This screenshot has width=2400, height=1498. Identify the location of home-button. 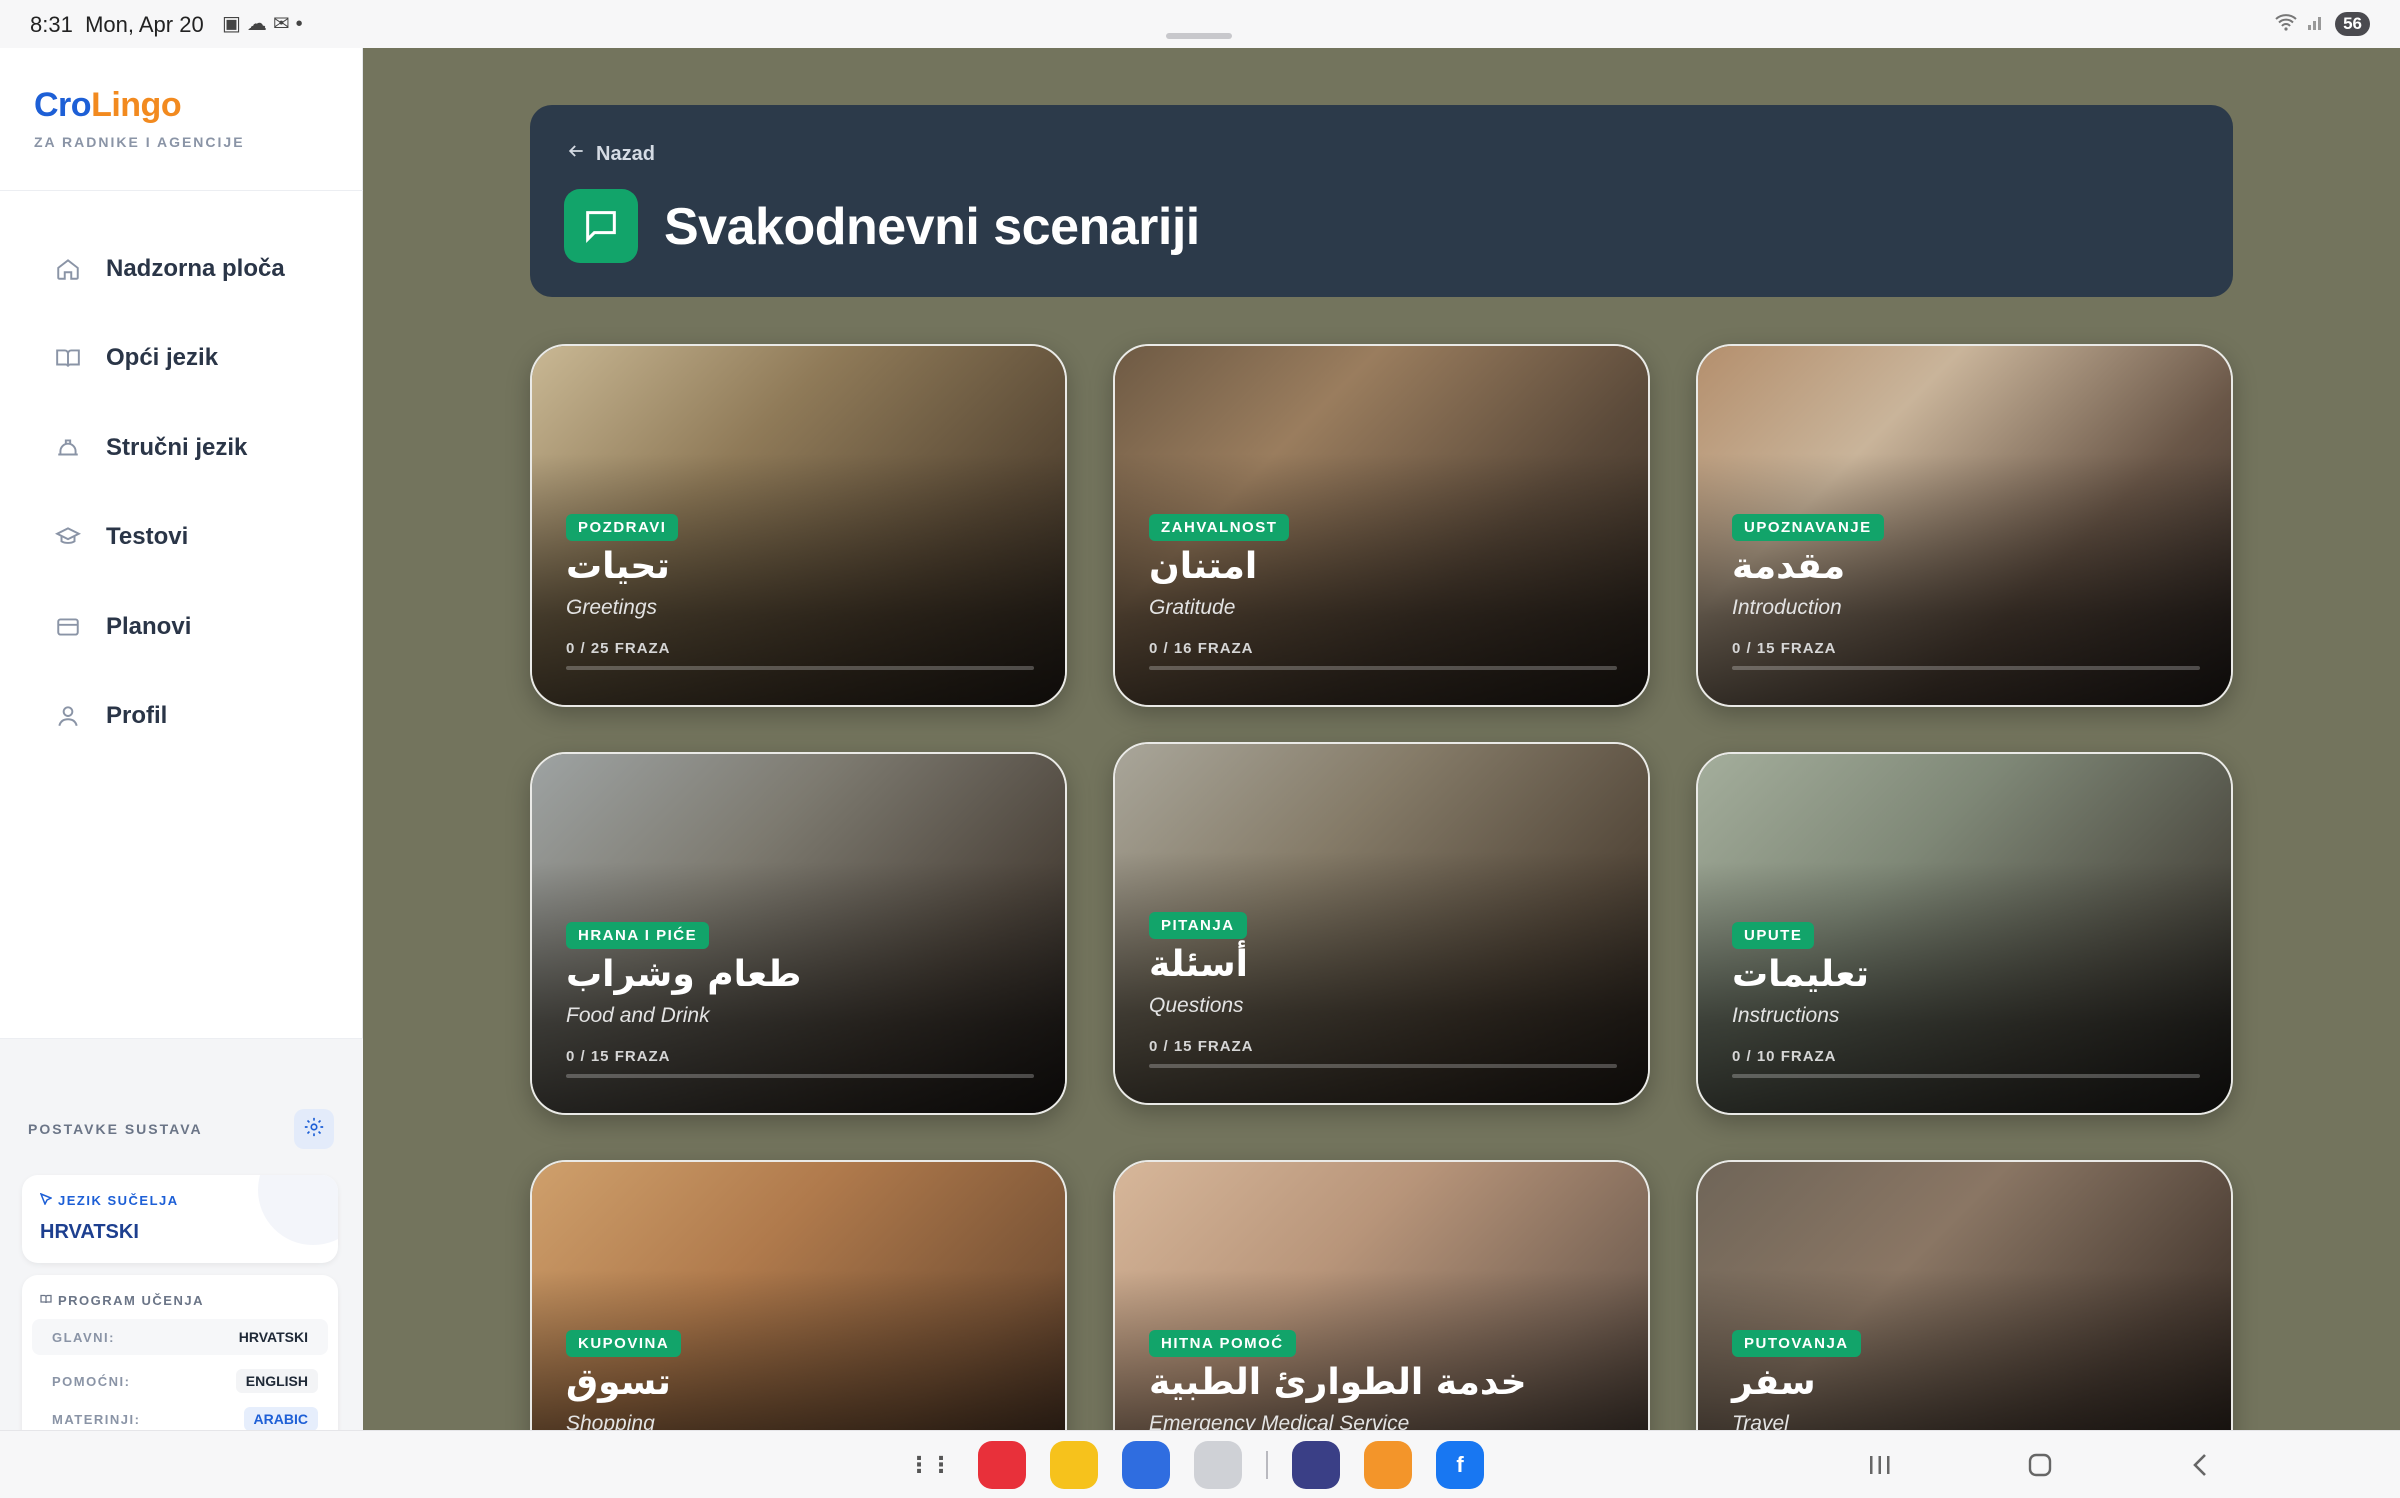
(2040, 1465).